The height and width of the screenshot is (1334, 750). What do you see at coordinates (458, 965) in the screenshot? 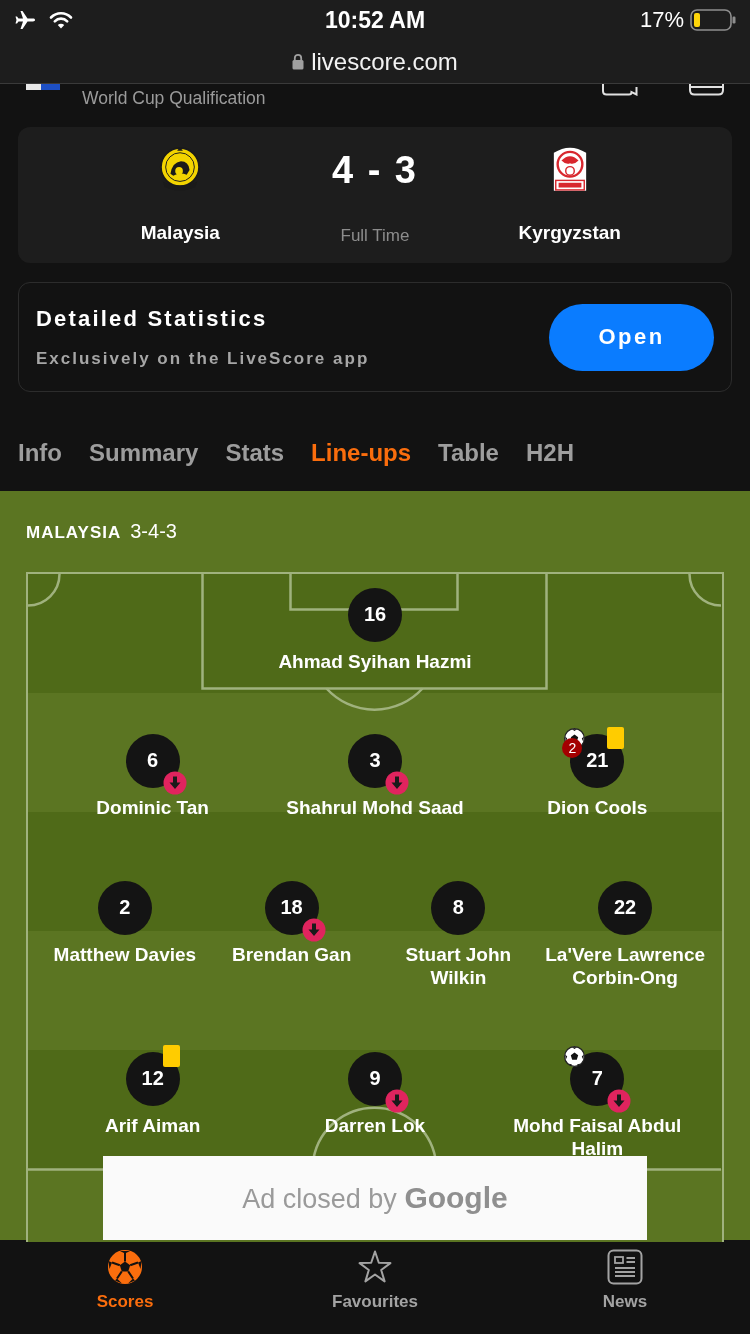
I see `player-name: Stuart John Wilkin` at bounding box center [458, 965].